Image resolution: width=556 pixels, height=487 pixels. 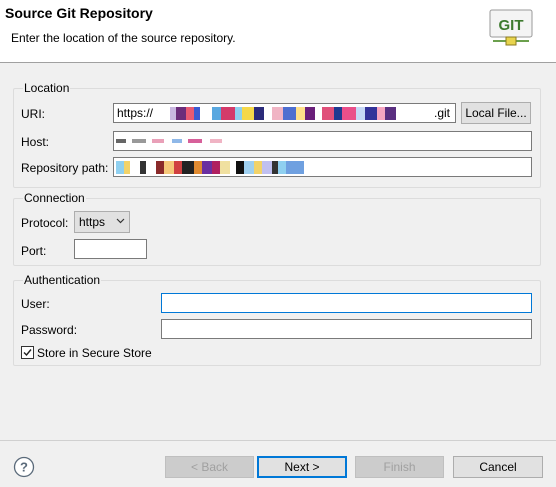 What do you see at coordinates (35, 304) in the screenshot?
I see `user-label: User:` at bounding box center [35, 304].